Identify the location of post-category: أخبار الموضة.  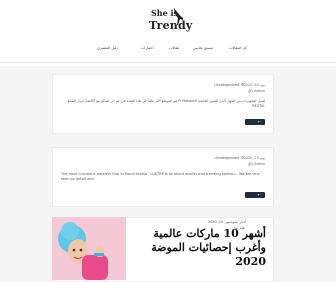
(237, 222).